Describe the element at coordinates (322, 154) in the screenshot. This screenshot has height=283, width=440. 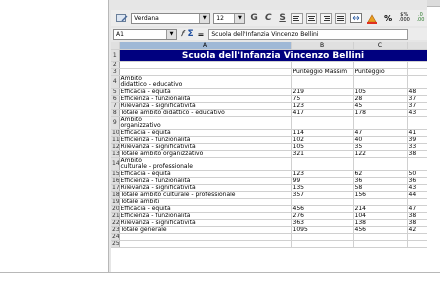
I see `cell-b: 321` at that location.